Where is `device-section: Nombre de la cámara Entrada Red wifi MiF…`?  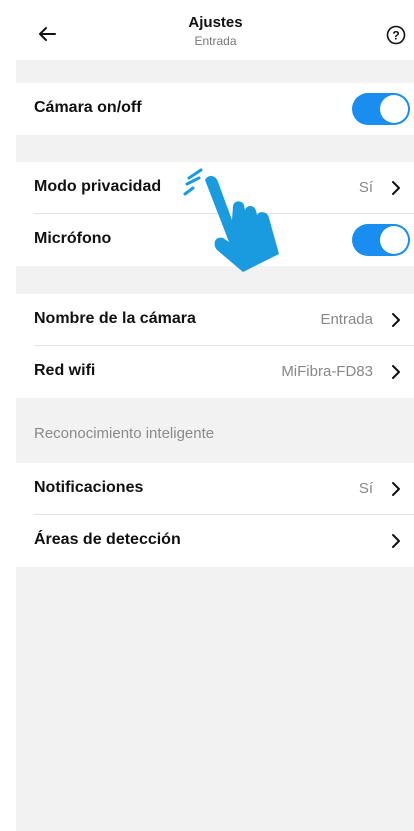
device-section: Nombre de la cámara Entrada Red wifi MiF… is located at coordinates (215, 346).